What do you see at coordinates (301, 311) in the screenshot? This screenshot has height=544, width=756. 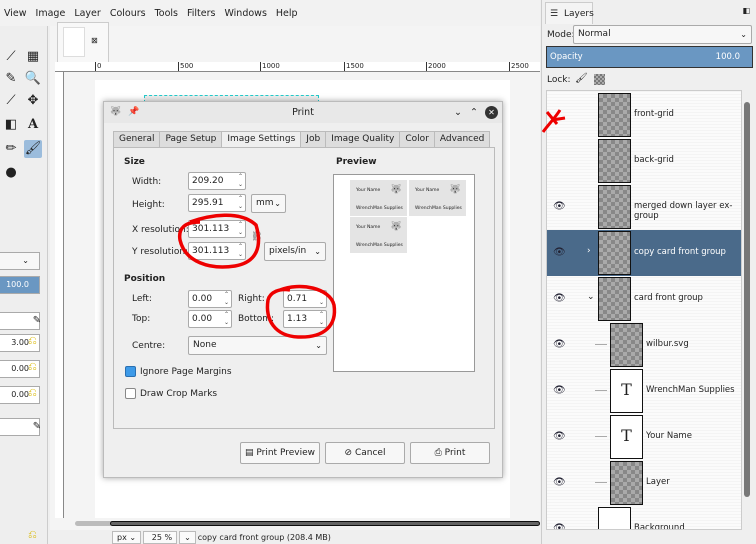 I see `annotation-circle-margins` at bounding box center [301, 311].